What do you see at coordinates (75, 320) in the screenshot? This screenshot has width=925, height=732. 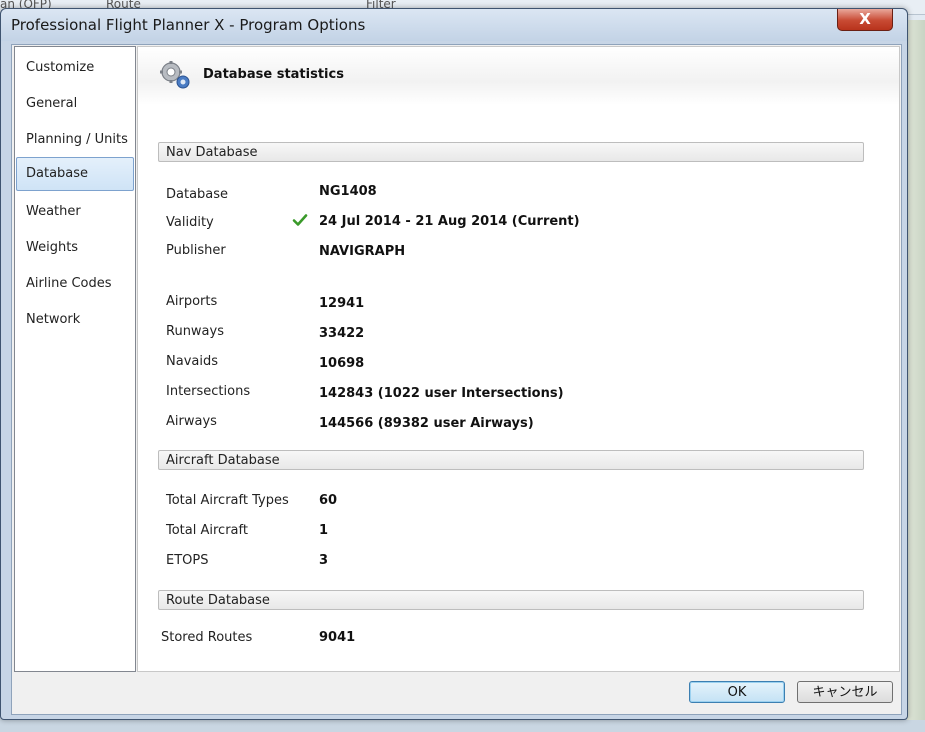 I see `nav-item-network: Network` at bounding box center [75, 320].